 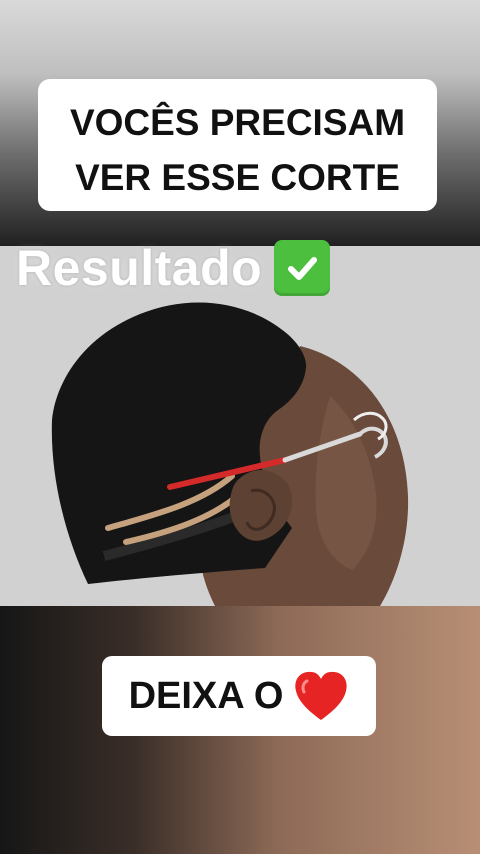 I want to click on heart-icon, so click(x=321, y=696).